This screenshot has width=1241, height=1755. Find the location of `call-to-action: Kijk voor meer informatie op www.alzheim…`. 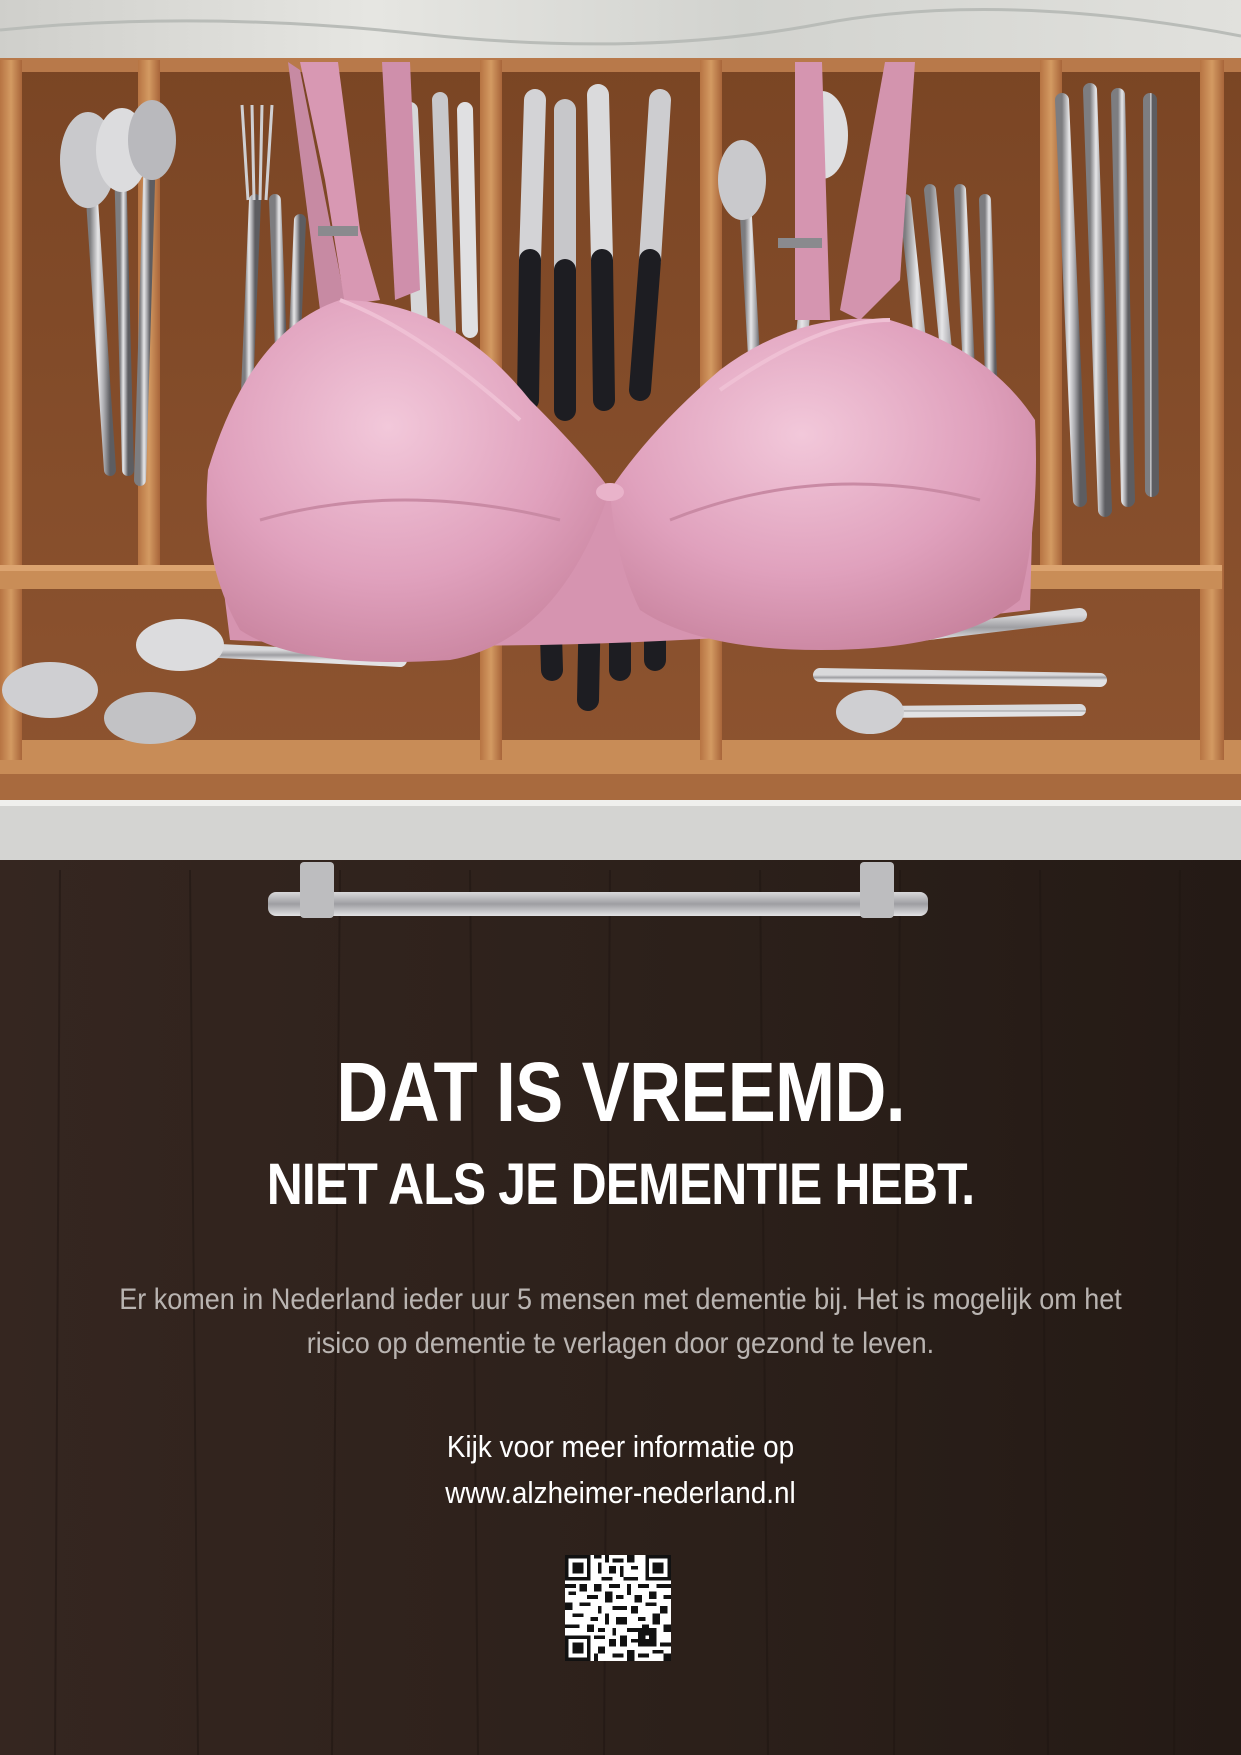

call-to-action: Kijk voor meer informatie op www.alzheim… is located at coordinates (620, 1470).